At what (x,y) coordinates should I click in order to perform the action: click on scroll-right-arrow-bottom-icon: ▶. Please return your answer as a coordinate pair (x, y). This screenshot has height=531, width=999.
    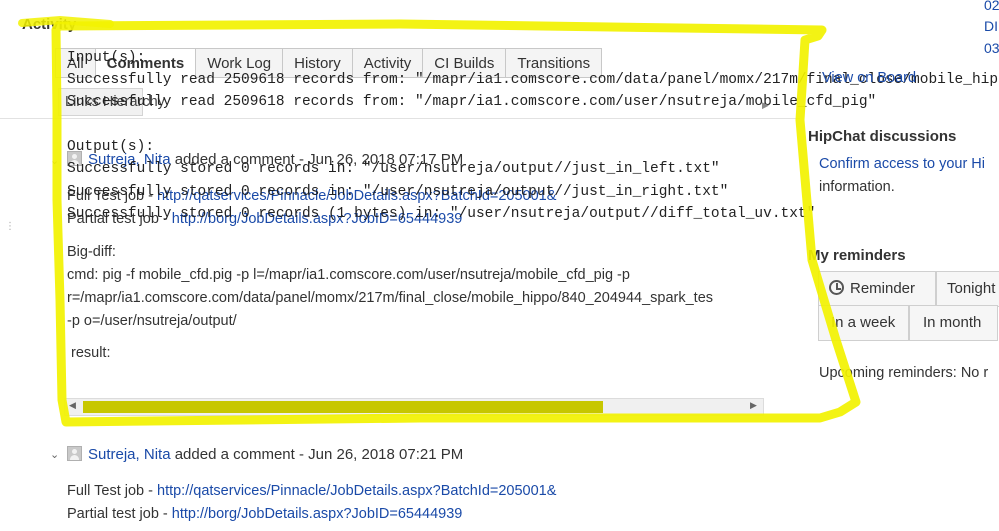
    Looking at the image, I should click on (753, 405).